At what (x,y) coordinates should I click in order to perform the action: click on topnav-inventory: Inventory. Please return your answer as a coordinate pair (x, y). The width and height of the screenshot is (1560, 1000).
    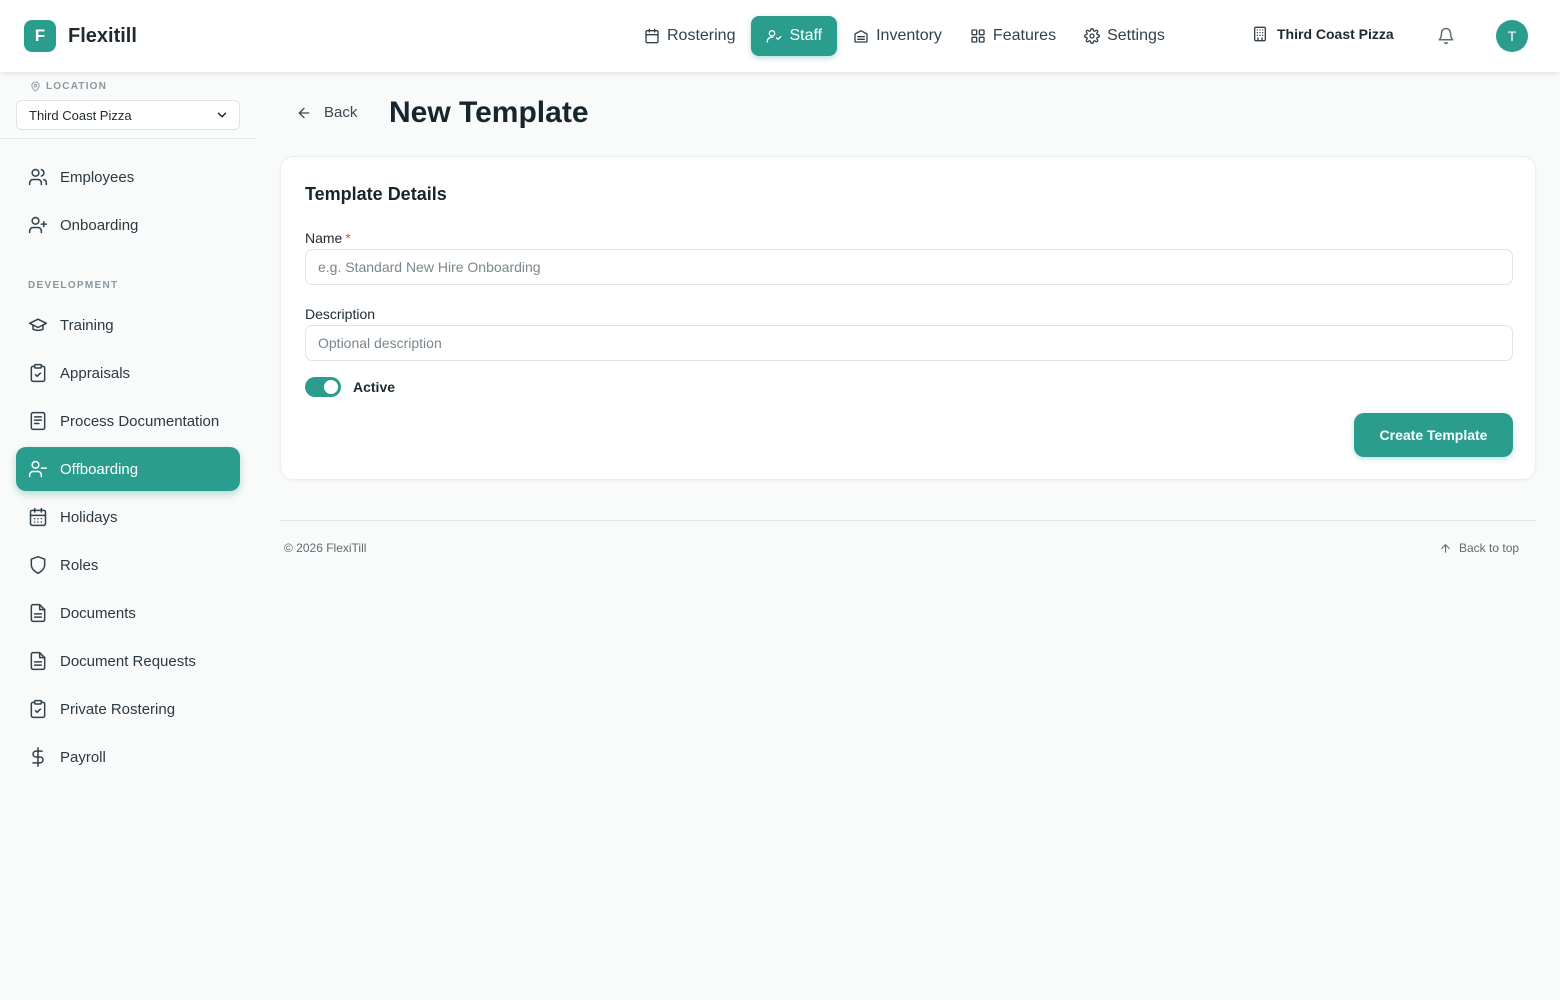
    Looking at the image, I should click on (897, 36).